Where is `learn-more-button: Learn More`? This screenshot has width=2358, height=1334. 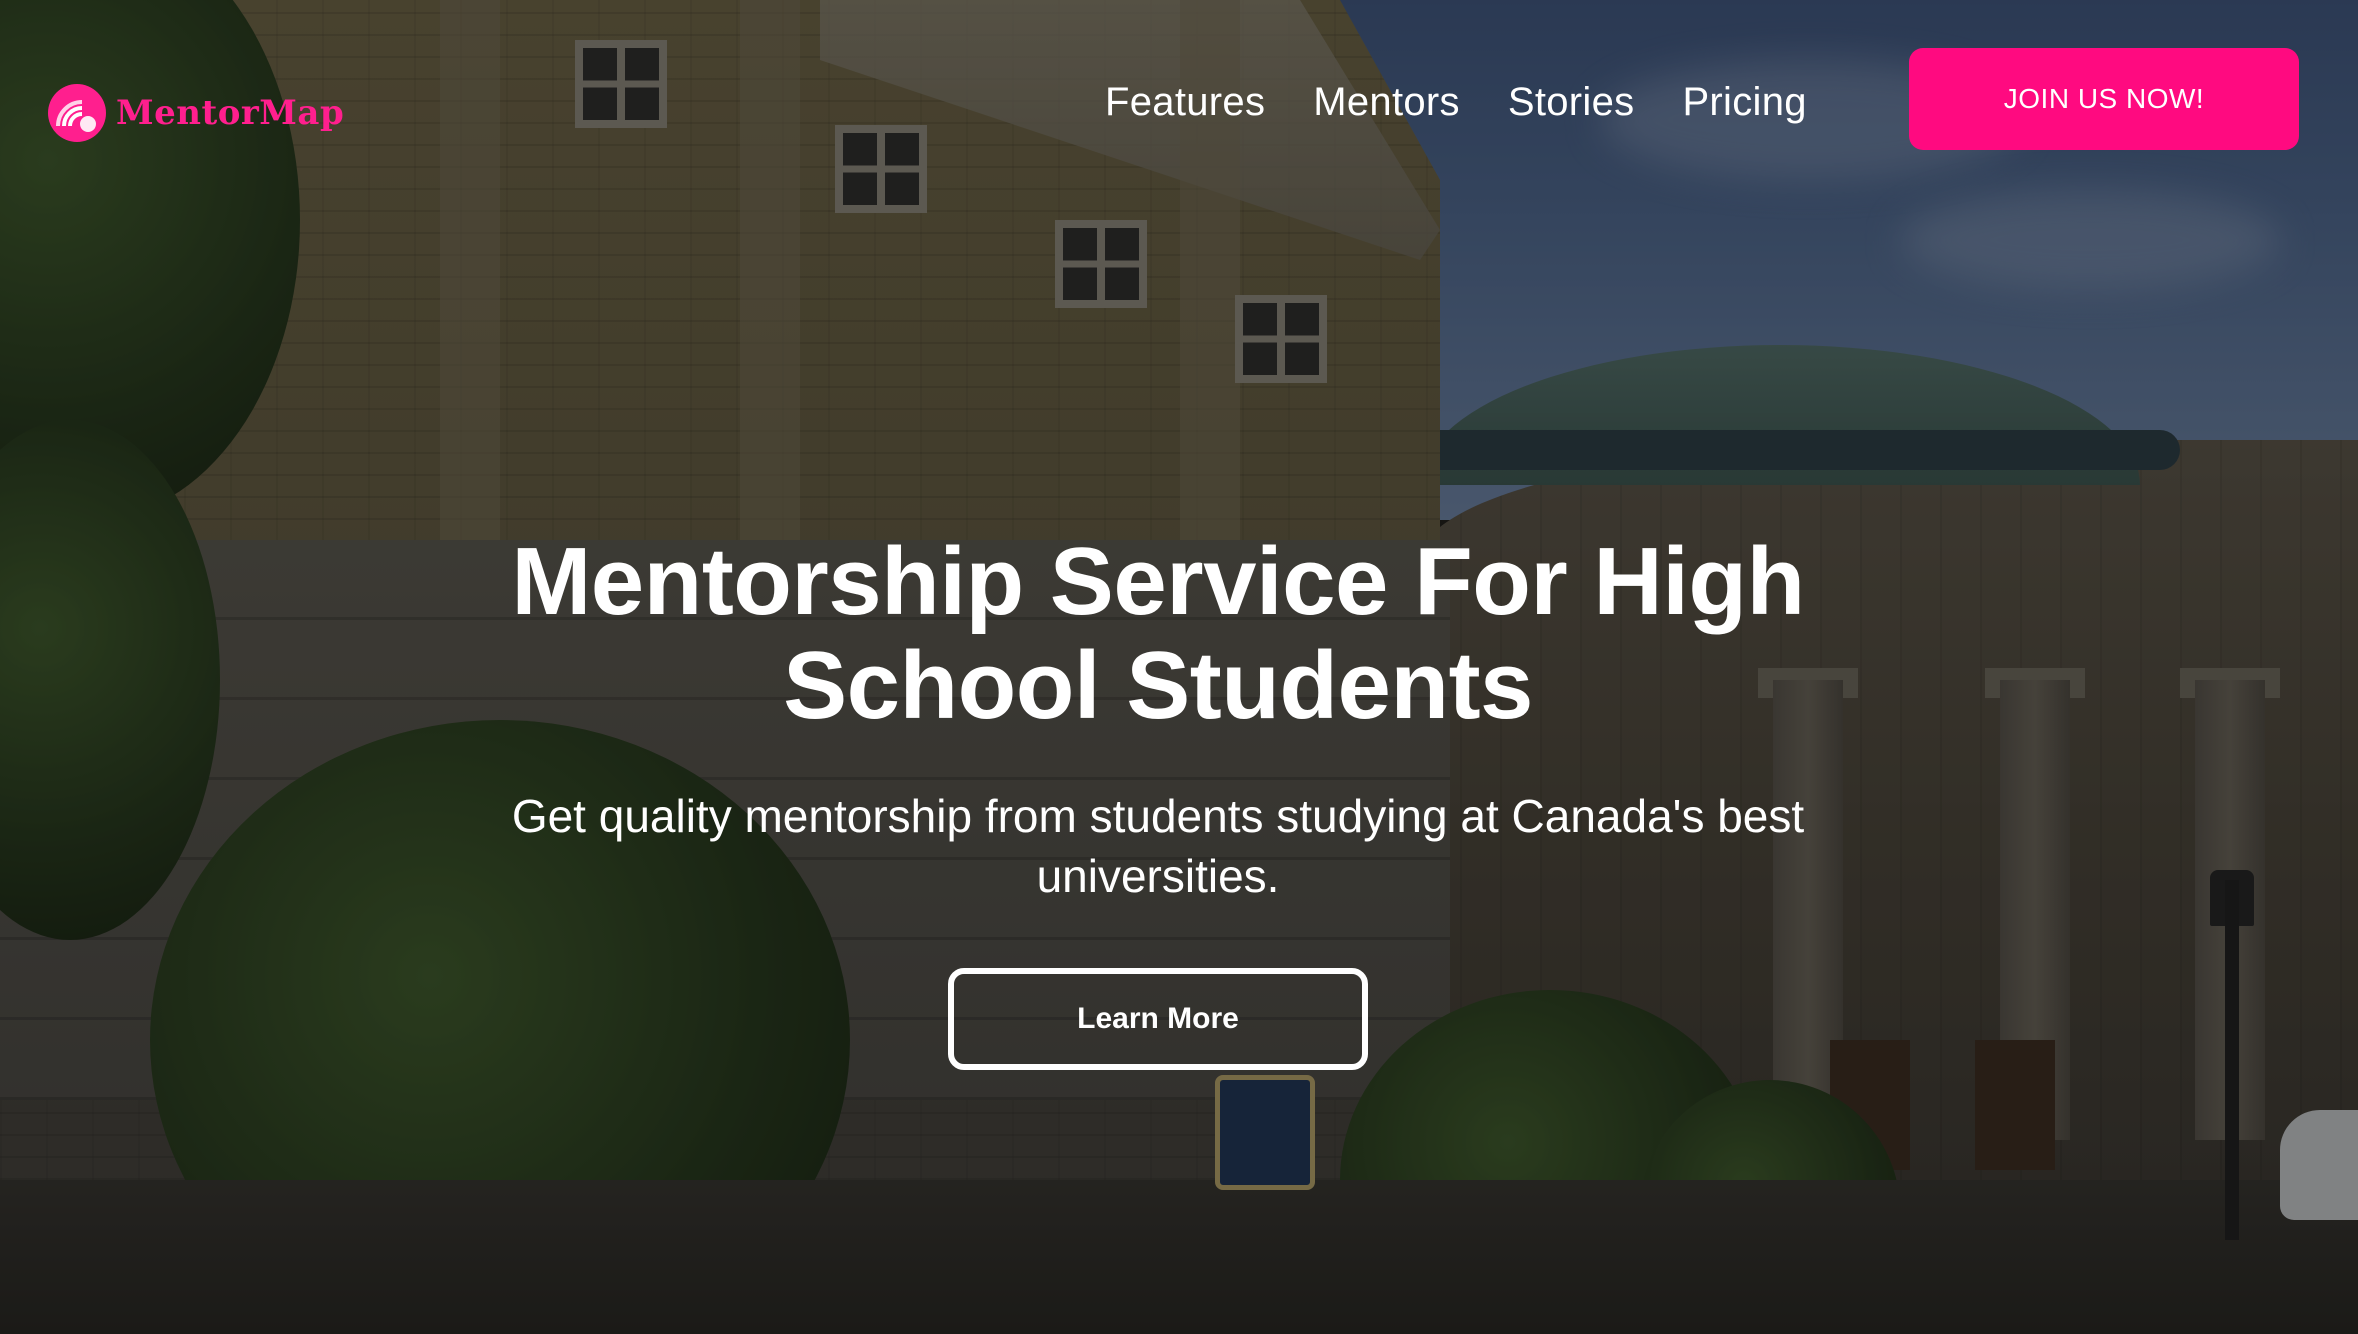
learn-more-button: Learn More is located at coordinates (1158, 1019).